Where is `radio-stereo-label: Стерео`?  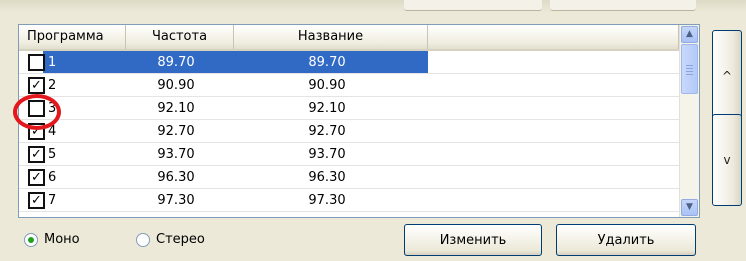
radio-stereo-label: Стерео is located at coordinates (180, 239).